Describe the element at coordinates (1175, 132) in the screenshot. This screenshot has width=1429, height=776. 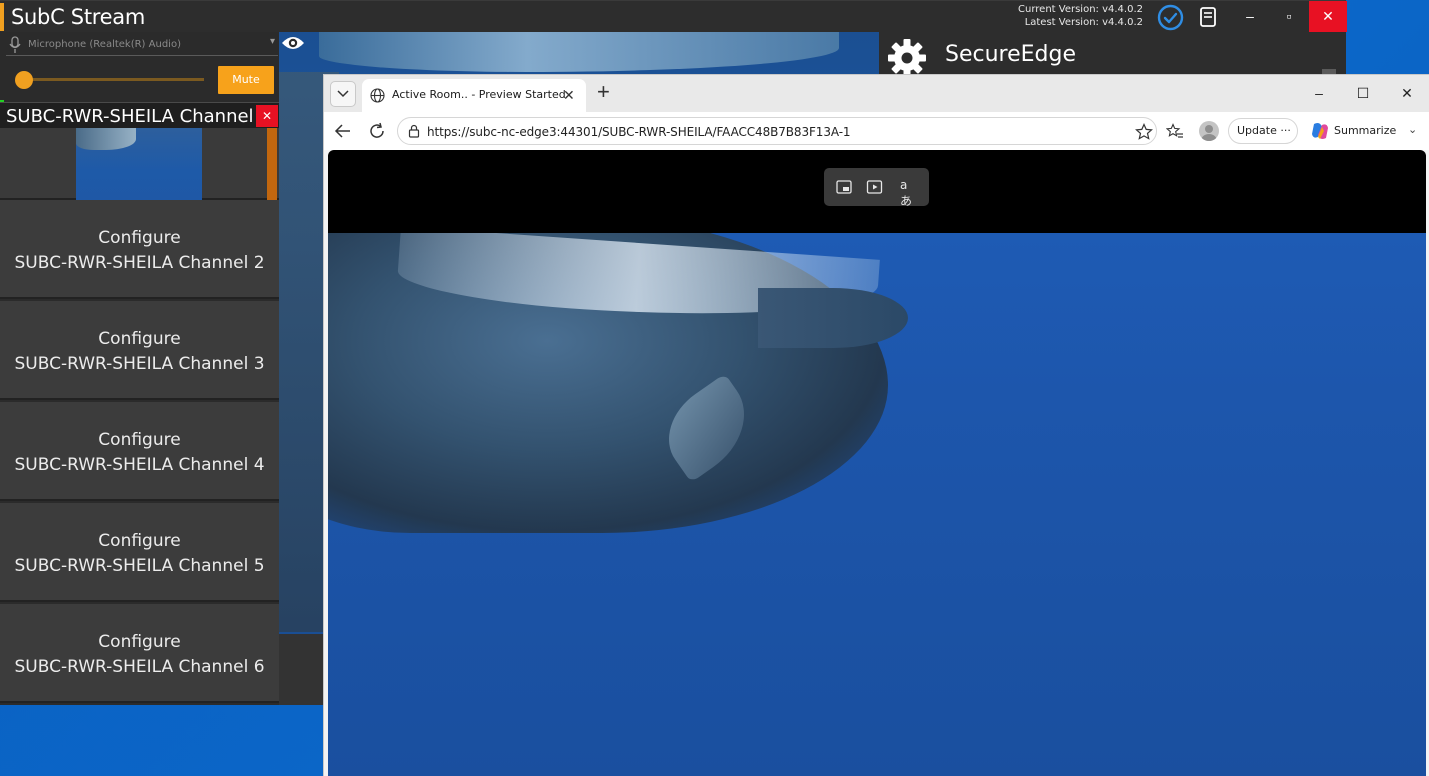
I see `favorites-icon` at that location.